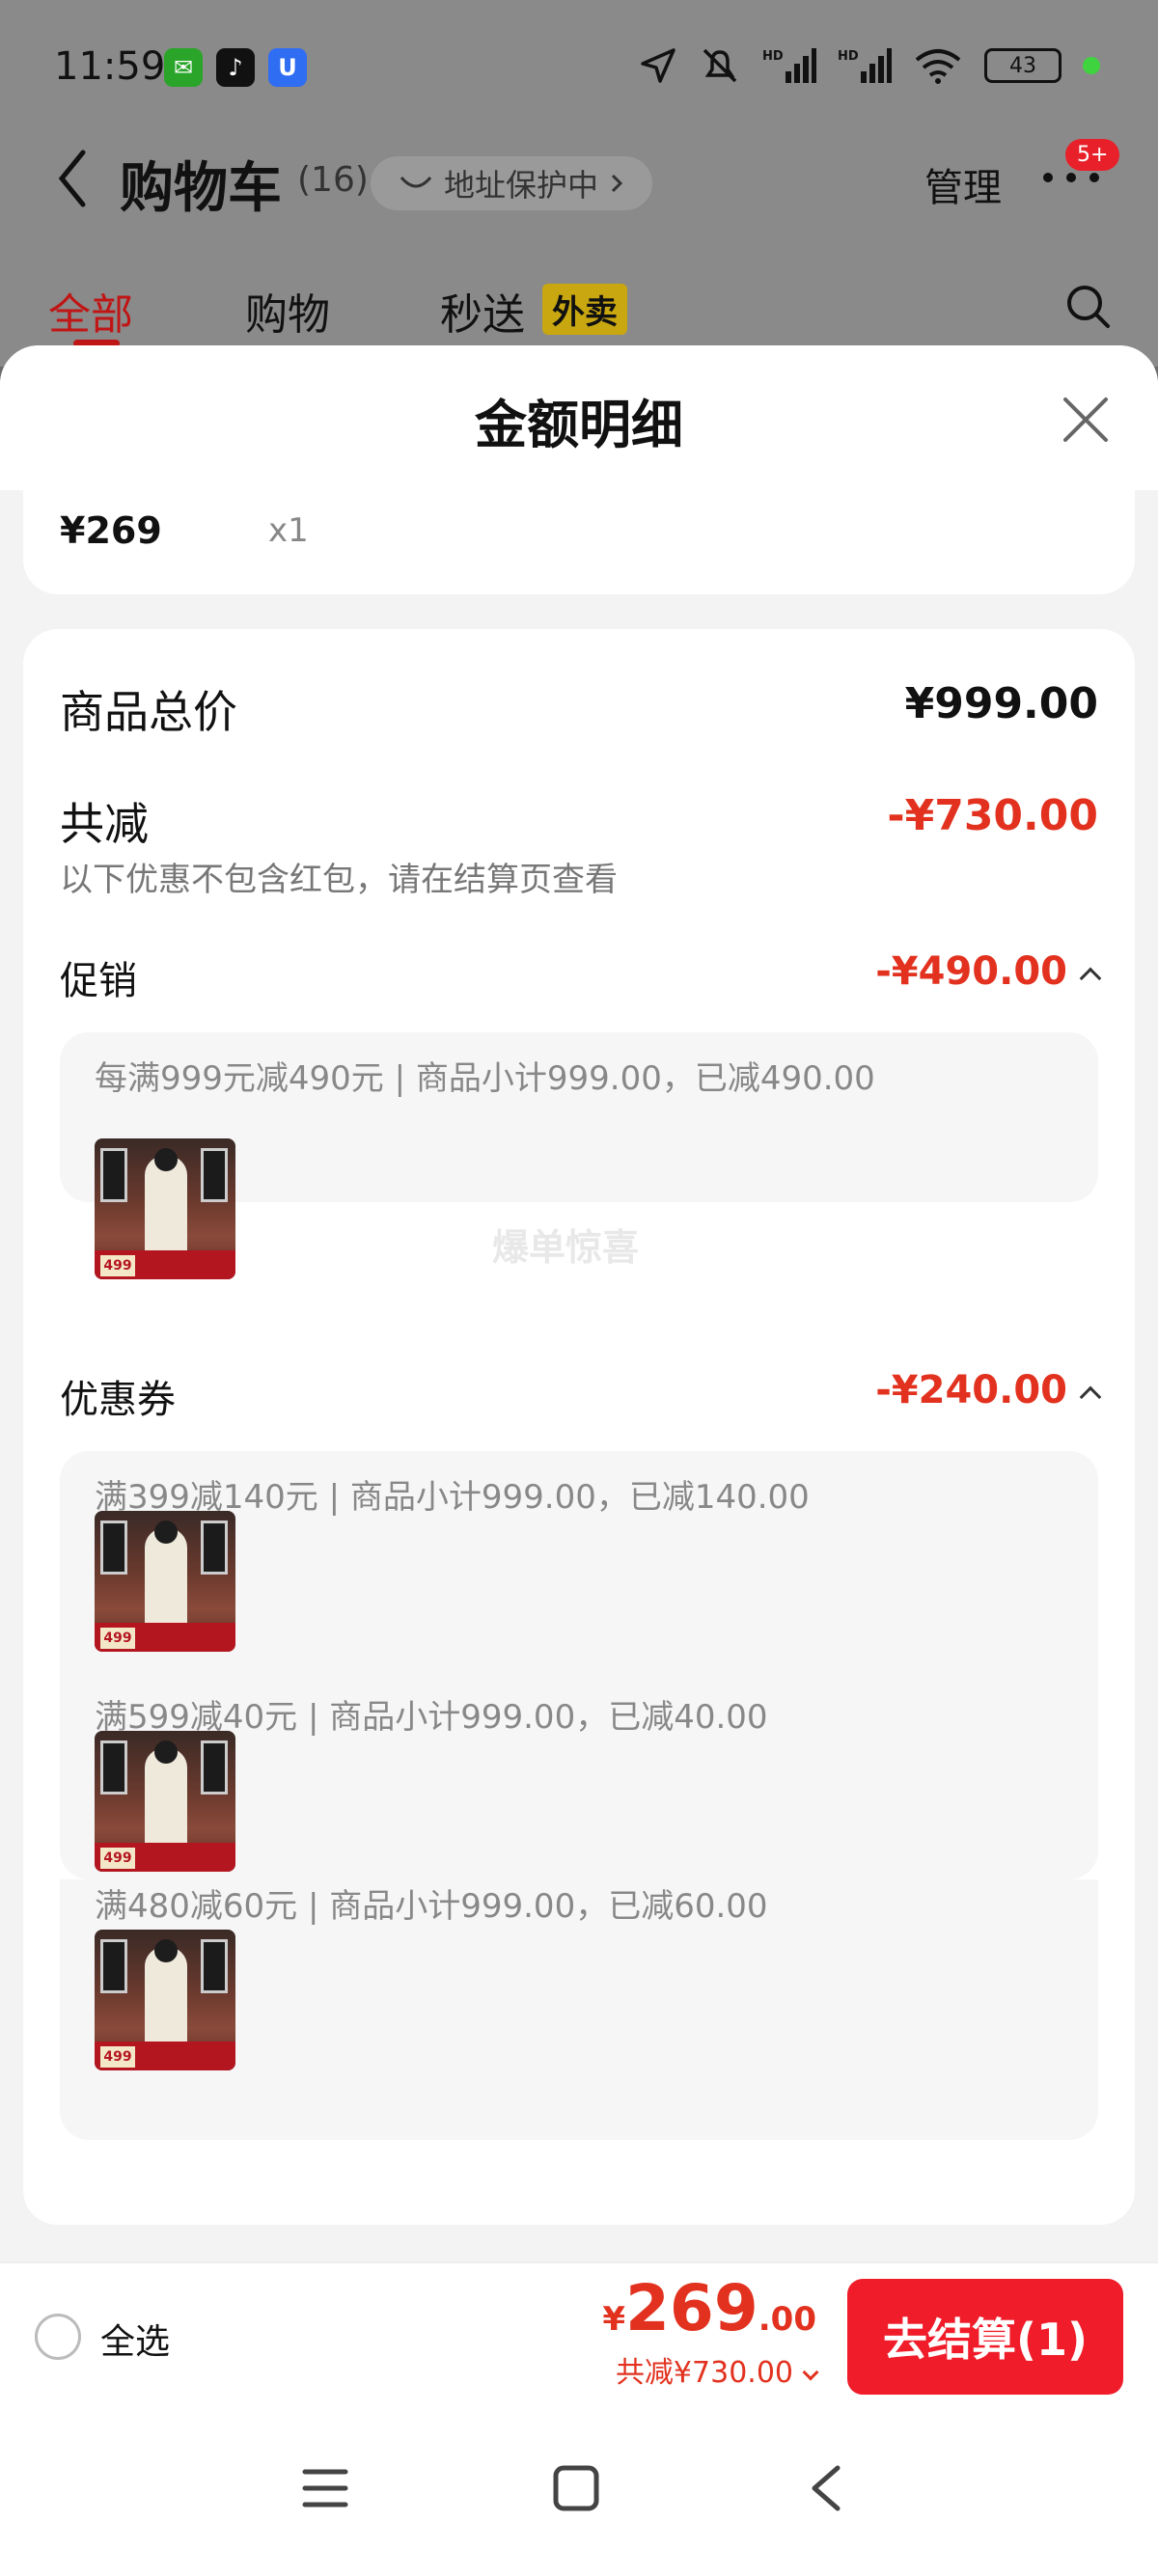  What do you see at coordinates (1092, 155) in the screenshot?
I see `message-badge: 5+` at bounding box center [1092, 155].